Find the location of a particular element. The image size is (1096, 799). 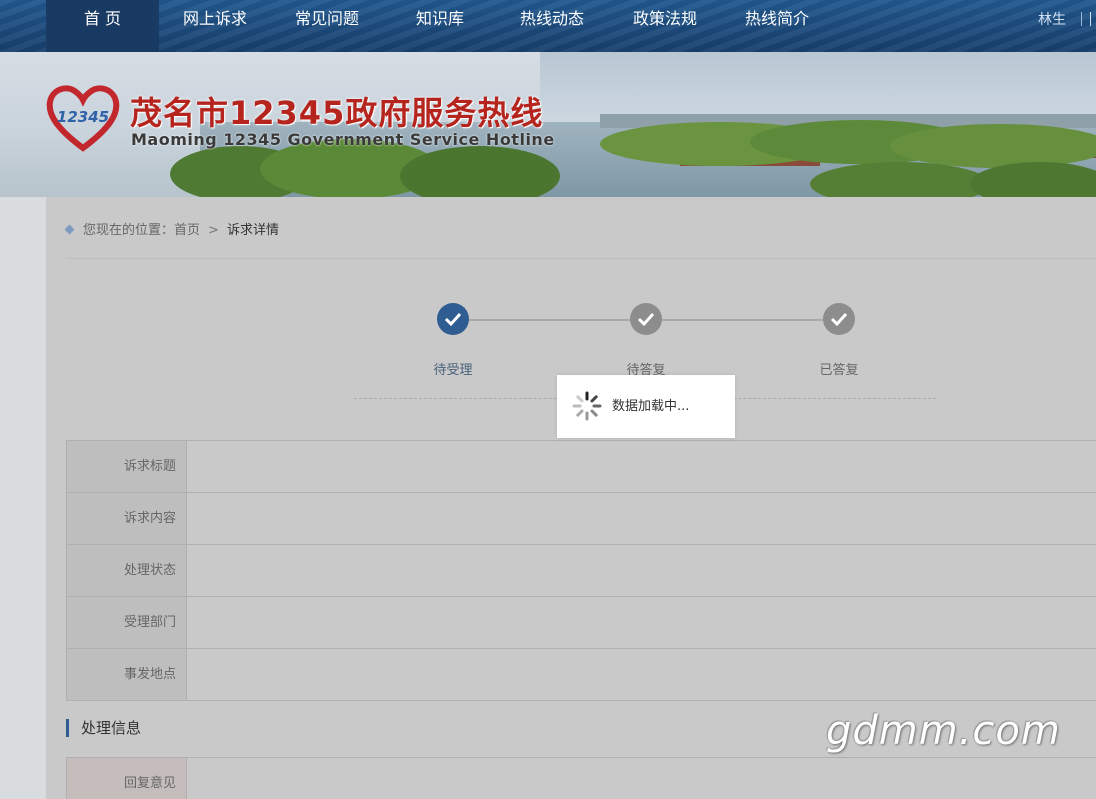

table-row: 事发地点 is located at coordinates (581, 675).